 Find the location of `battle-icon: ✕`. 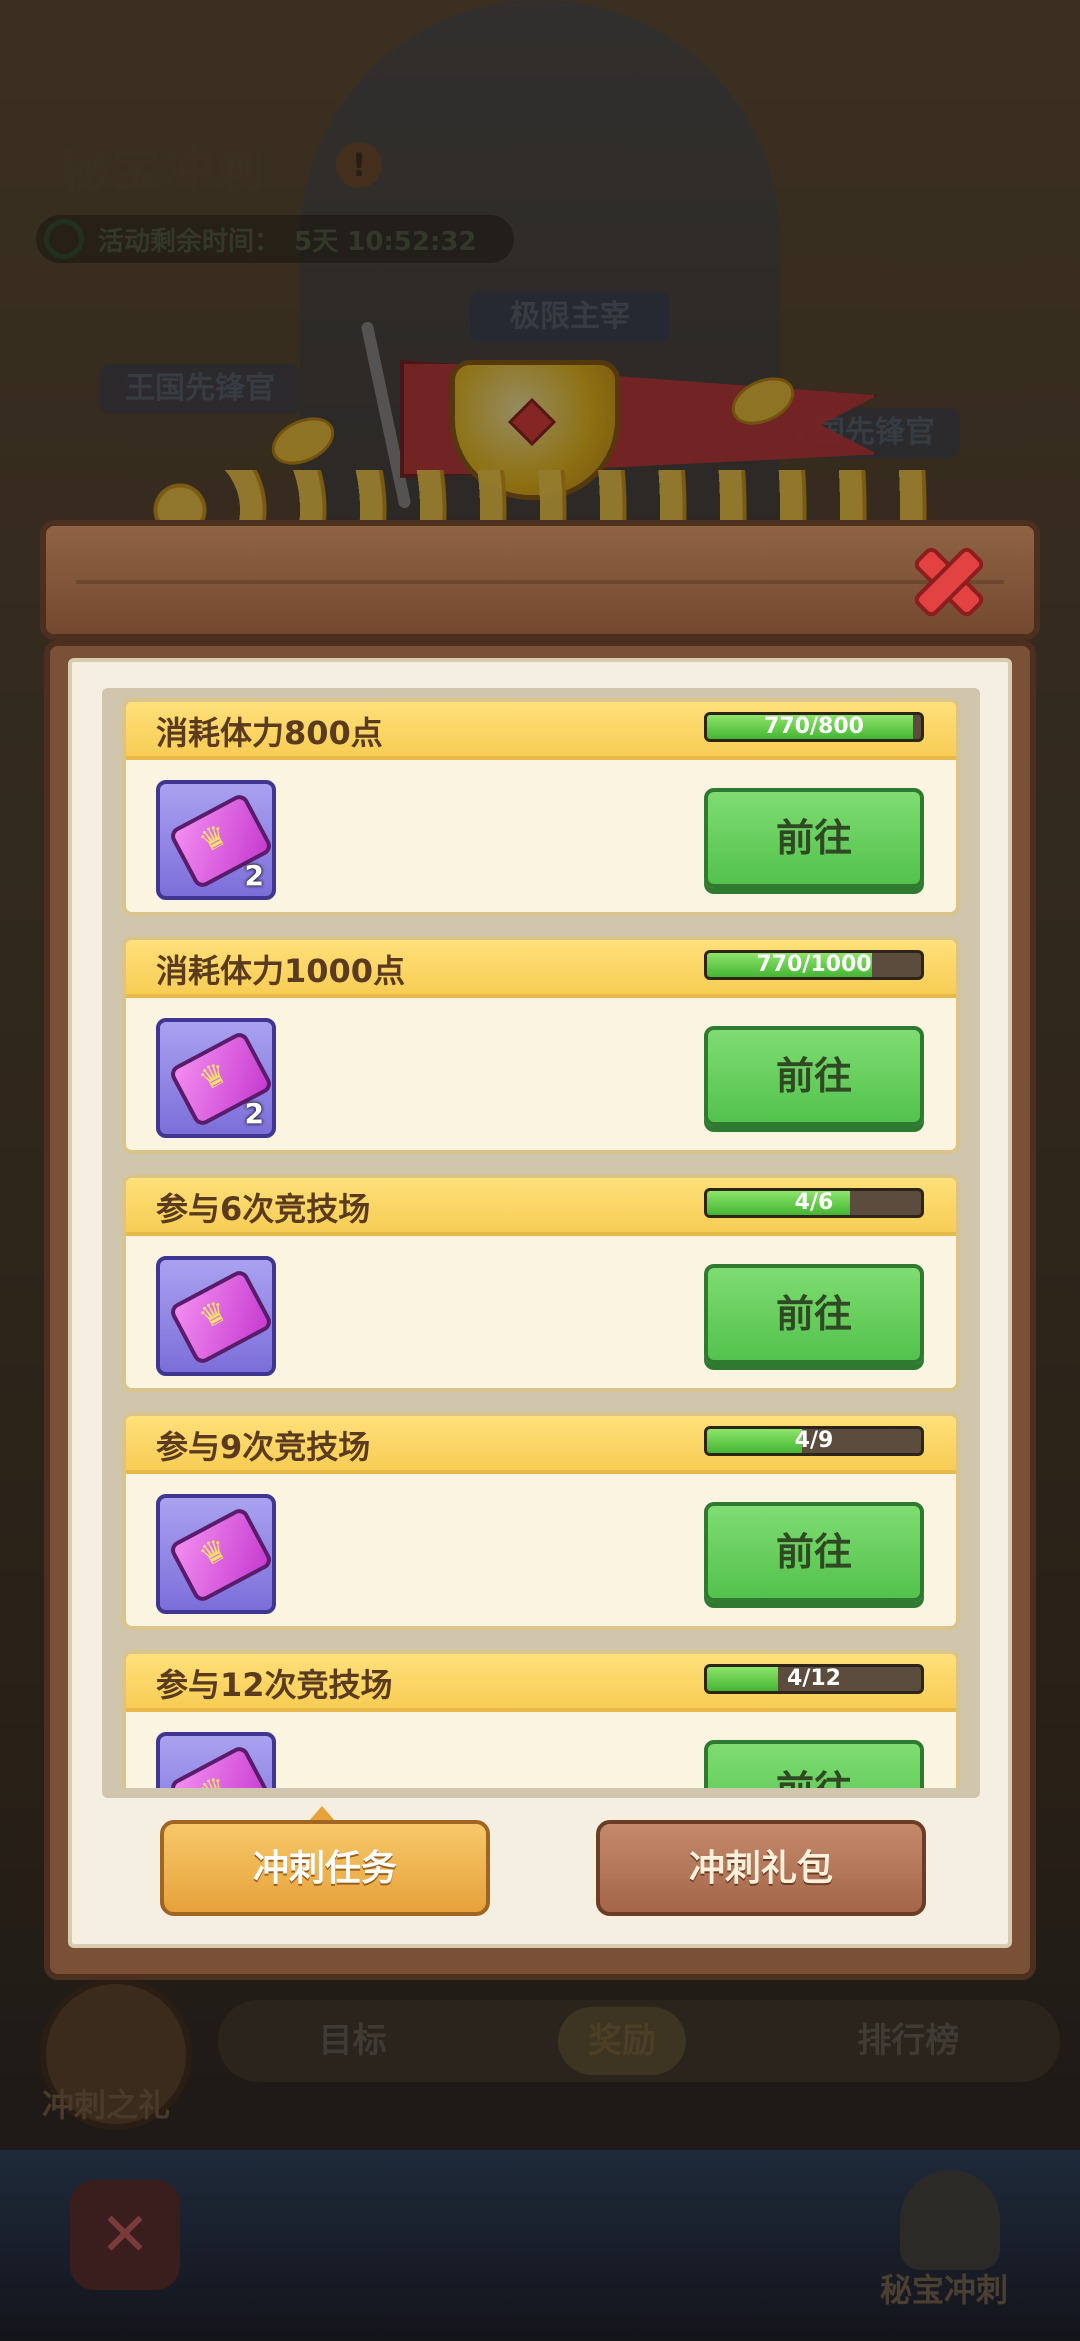

battle-icon: ✕ is located at coordinates (125, 2235).